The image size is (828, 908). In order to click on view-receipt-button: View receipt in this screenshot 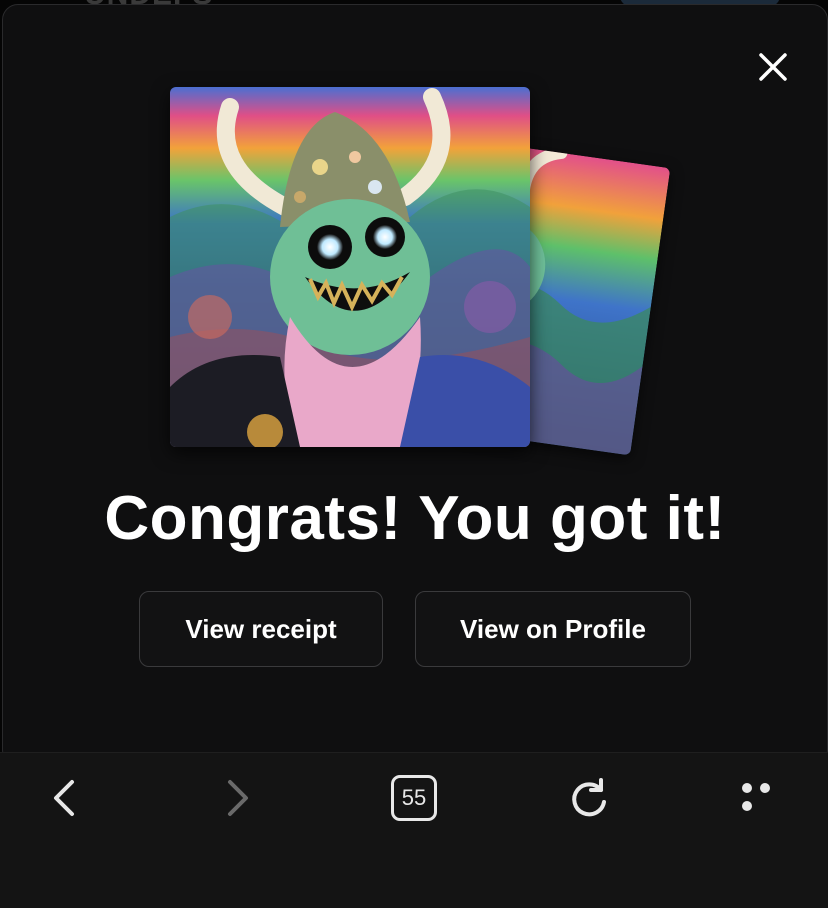, I will do `click(261, 629)`.